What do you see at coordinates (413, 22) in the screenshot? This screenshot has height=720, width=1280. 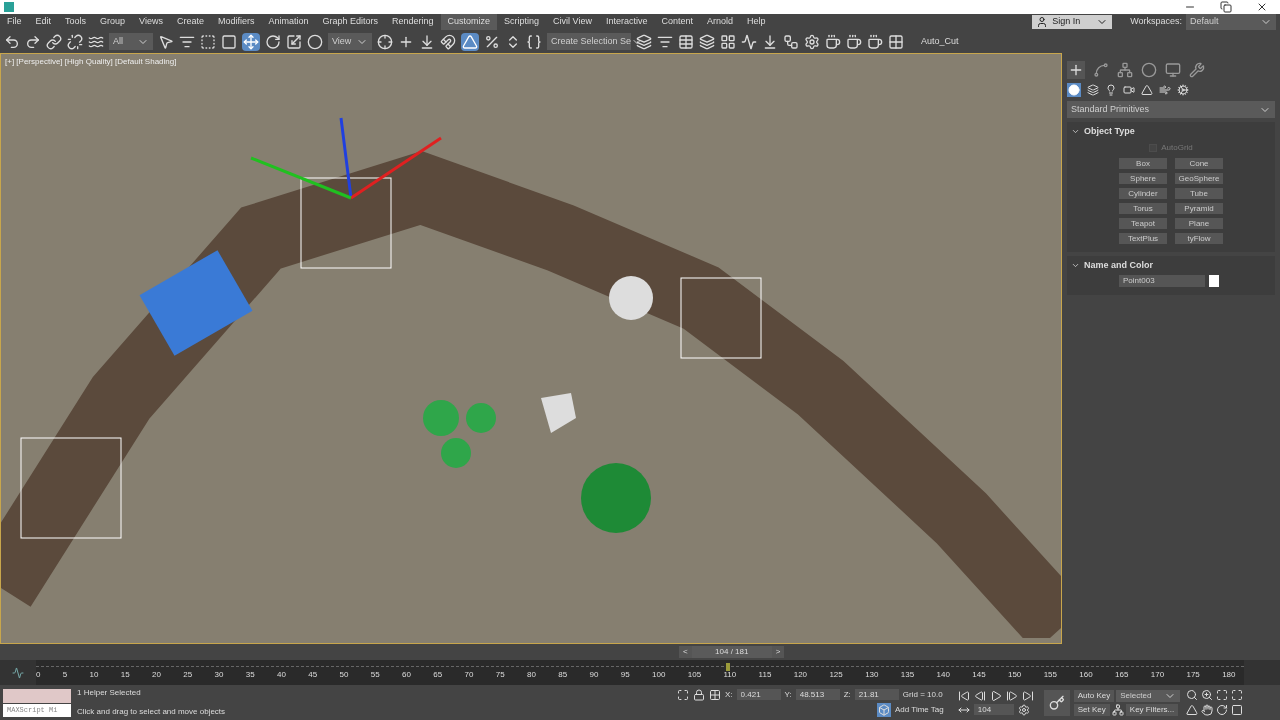 I see `menu-item: Rendering` at bounding box center [413, 22].